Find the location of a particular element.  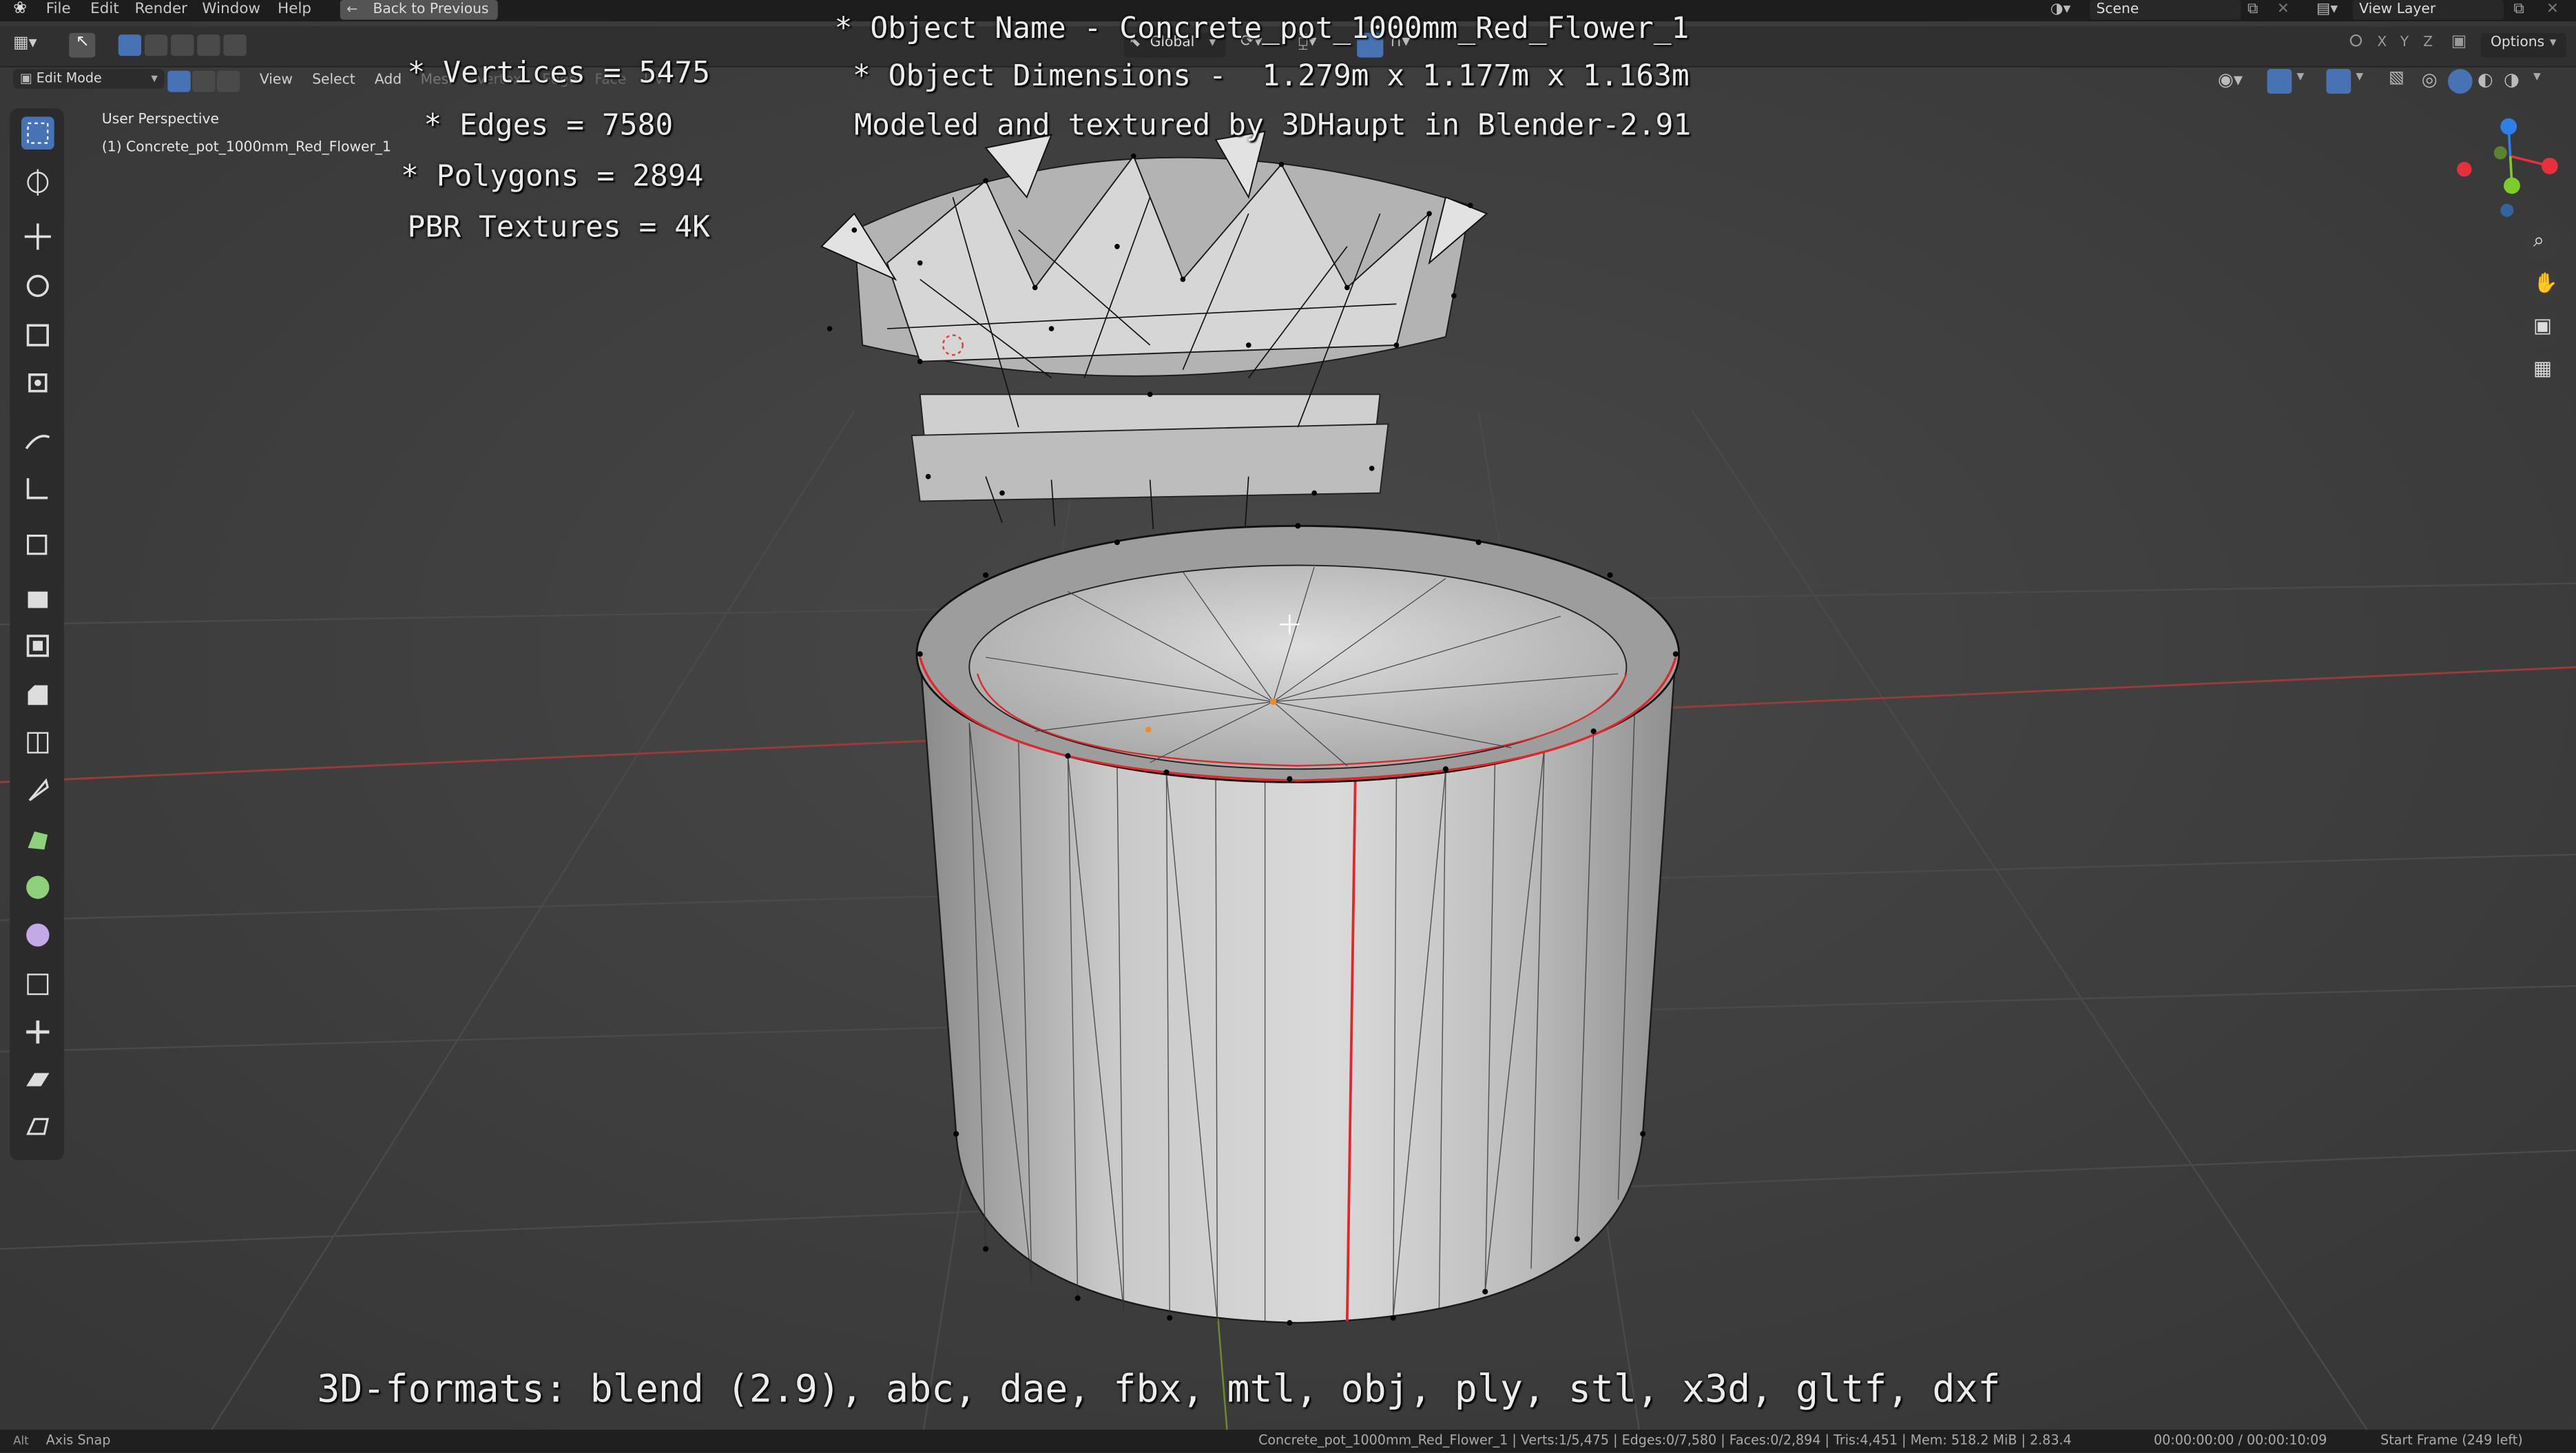

menu-help: Help is located at coordinates (294, 10).